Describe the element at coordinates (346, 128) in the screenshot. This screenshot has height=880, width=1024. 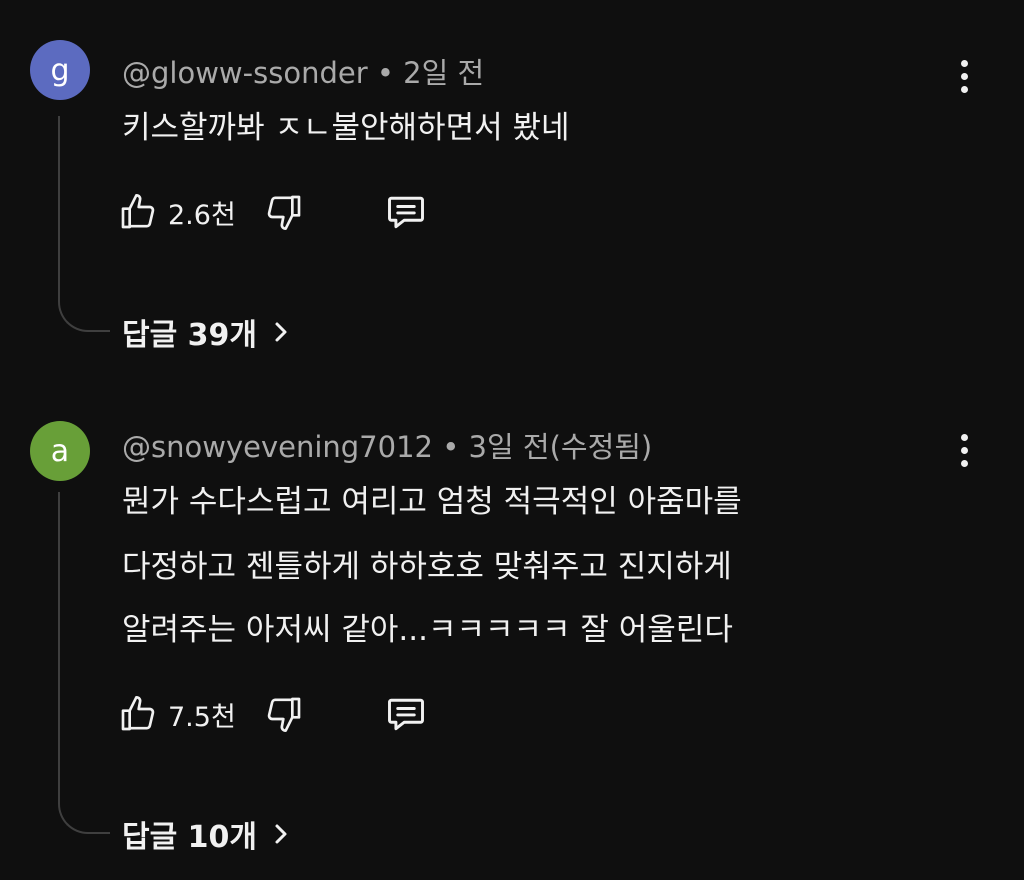
I see `comment-text: 키스할까봐 ㅈㄴ불안해하면서 봤네` at that location.